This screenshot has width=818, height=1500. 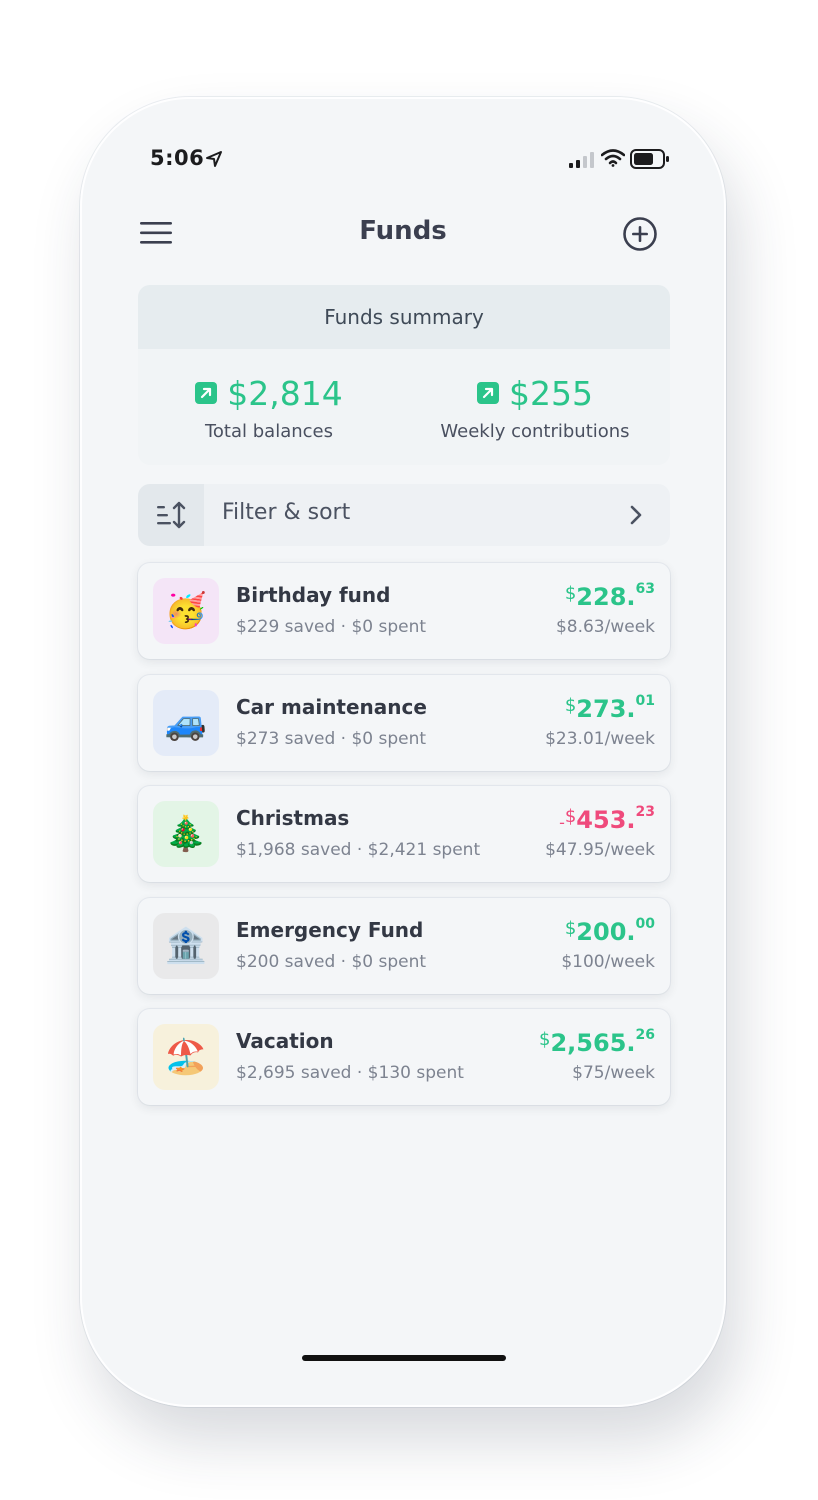 What do you see at coordinates (645, 589) in the screenshot?
I see `fund-balance-cents: 63` at bounding box center [645, 589].